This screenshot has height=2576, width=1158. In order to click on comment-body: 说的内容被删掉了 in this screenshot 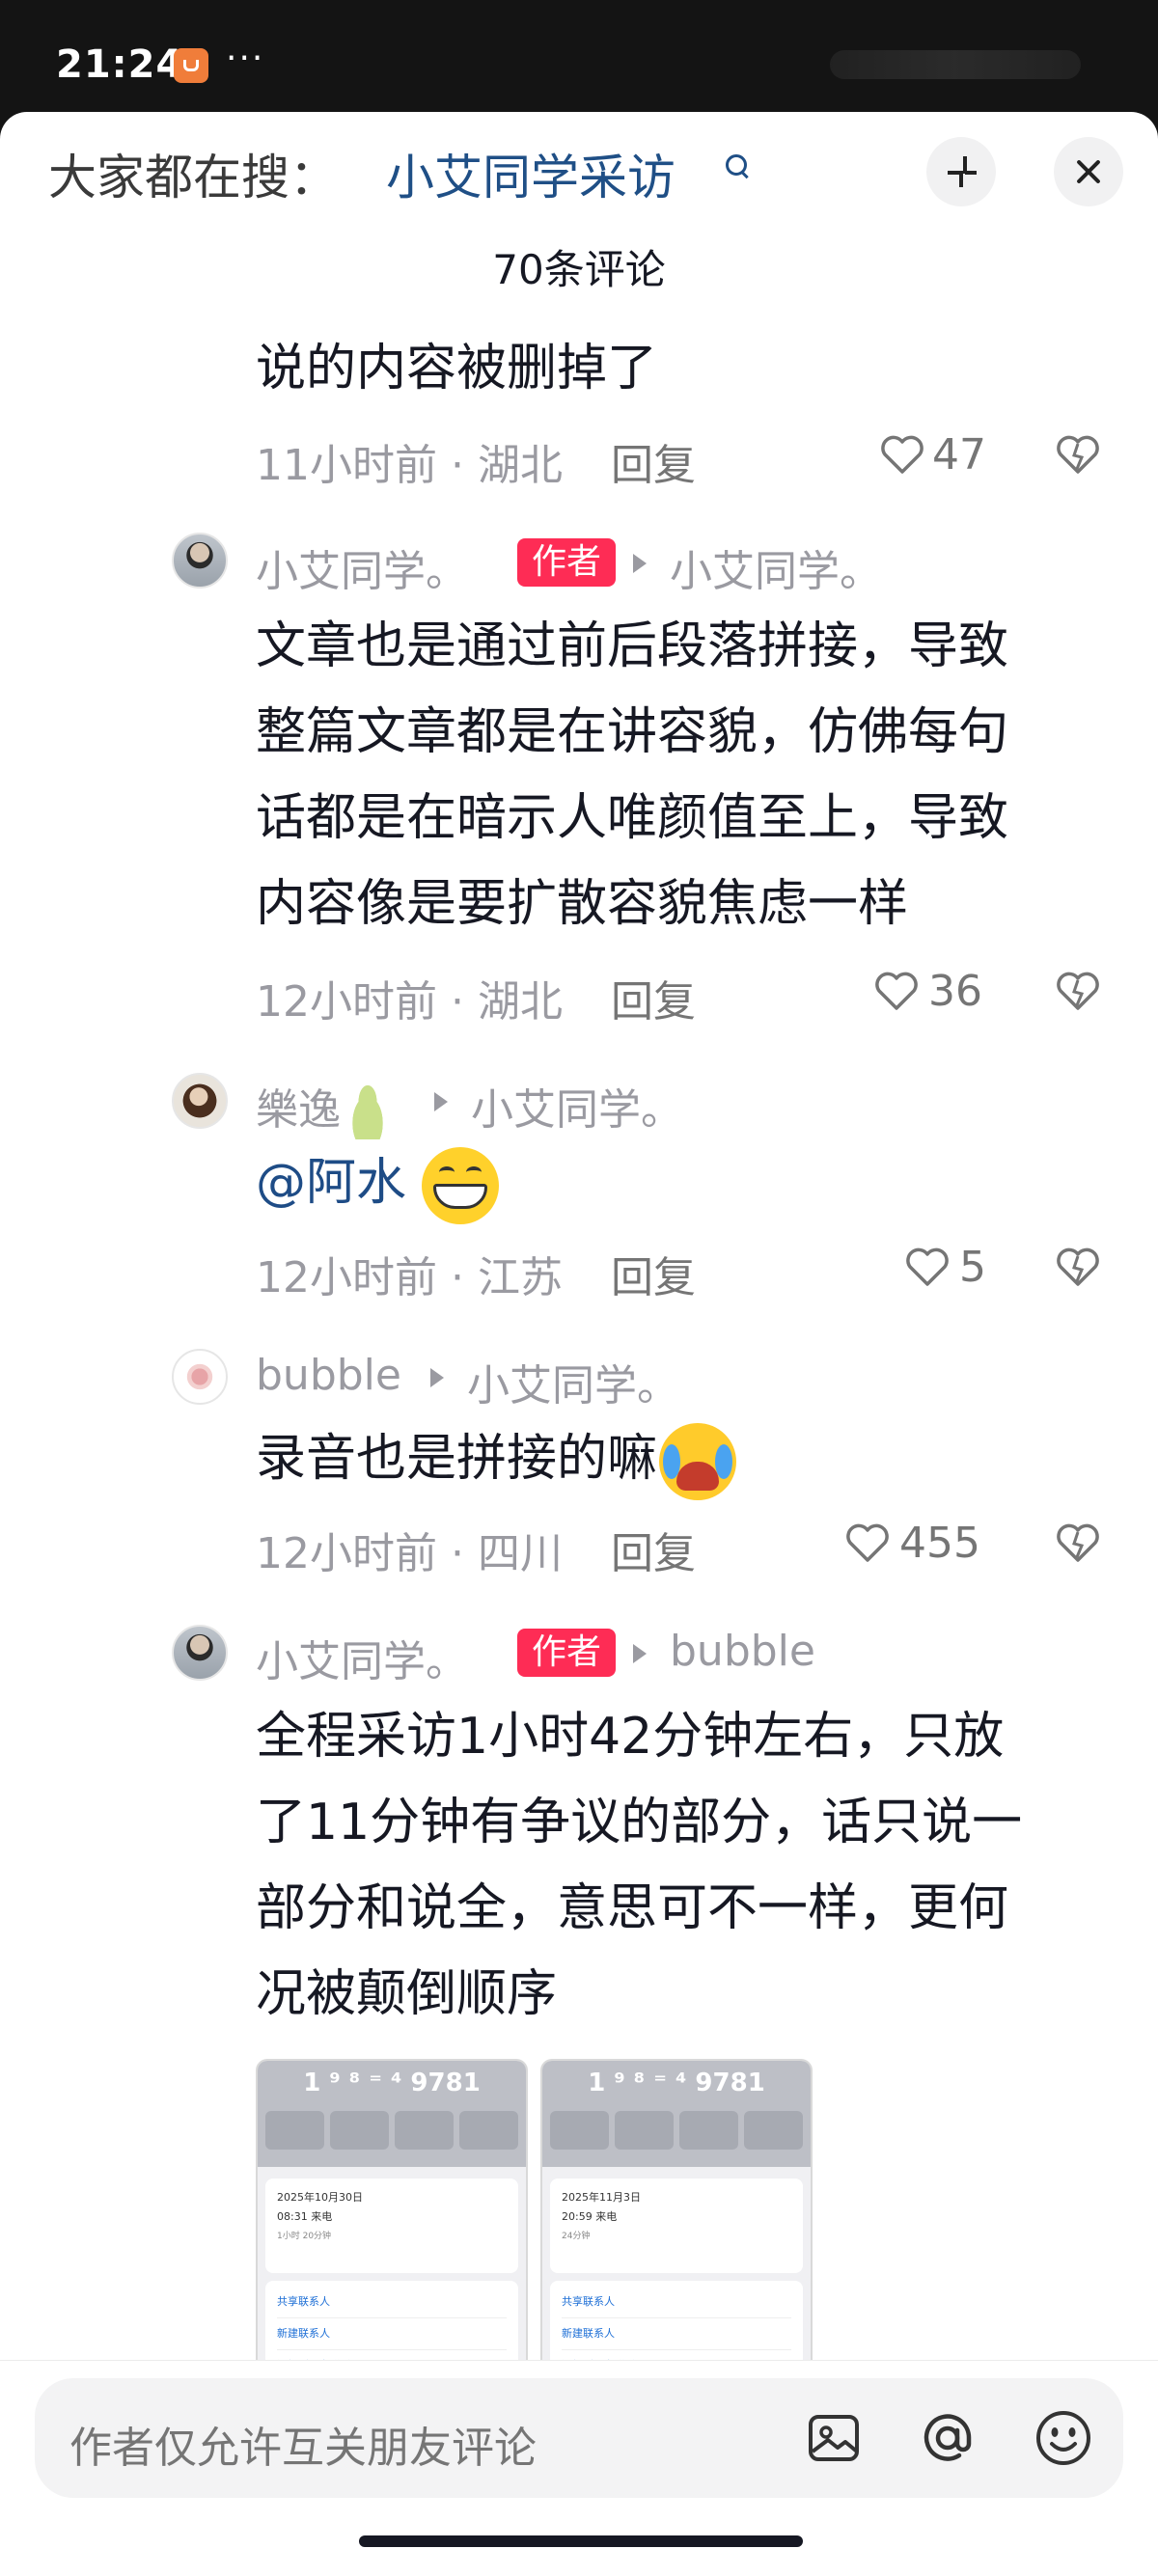, I will do `click(457, 369)`.